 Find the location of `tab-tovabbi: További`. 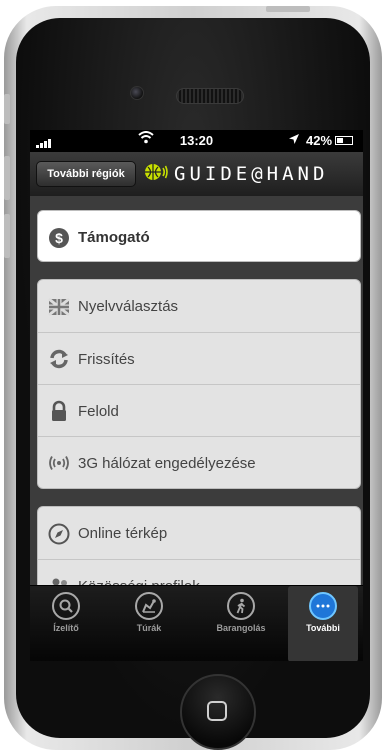

tab-tovabbi: További is located at coordinates (323, 623).